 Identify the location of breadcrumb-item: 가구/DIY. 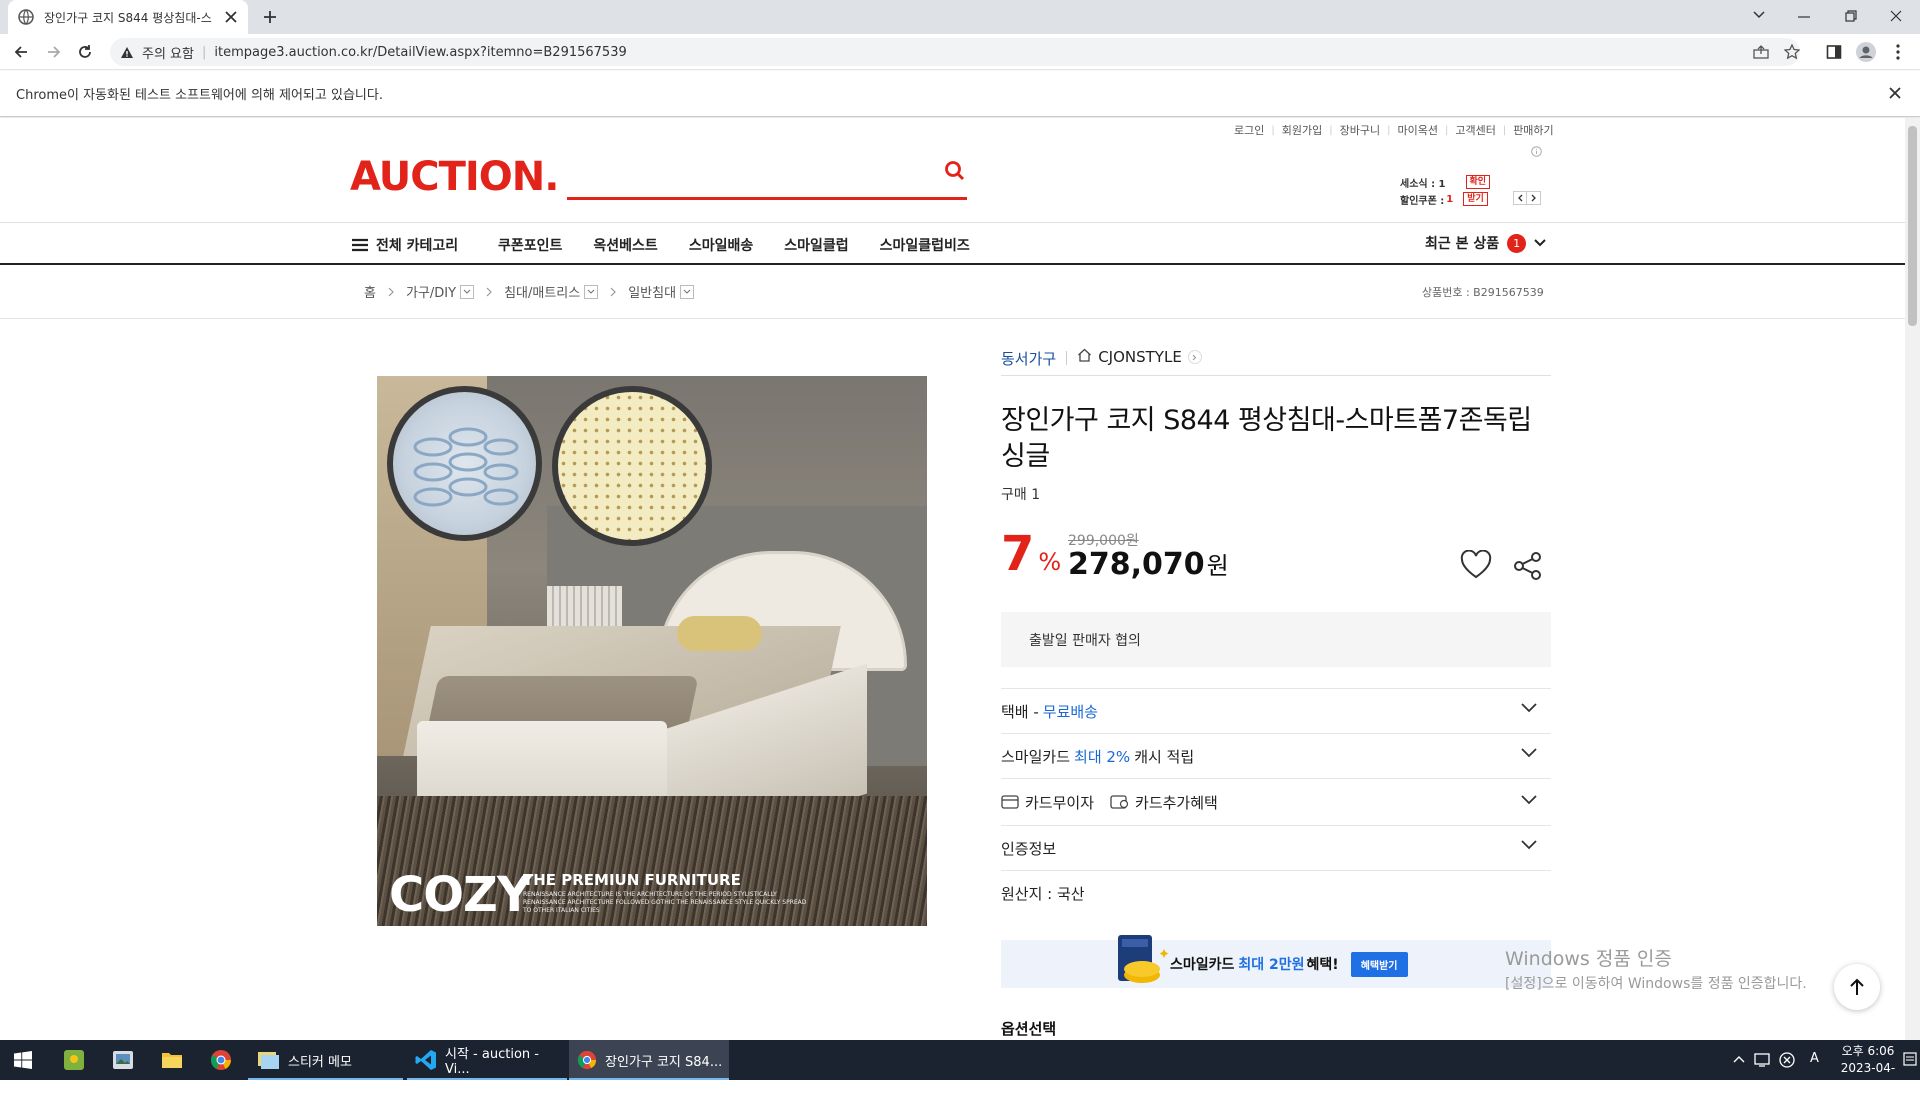
(440, 291).